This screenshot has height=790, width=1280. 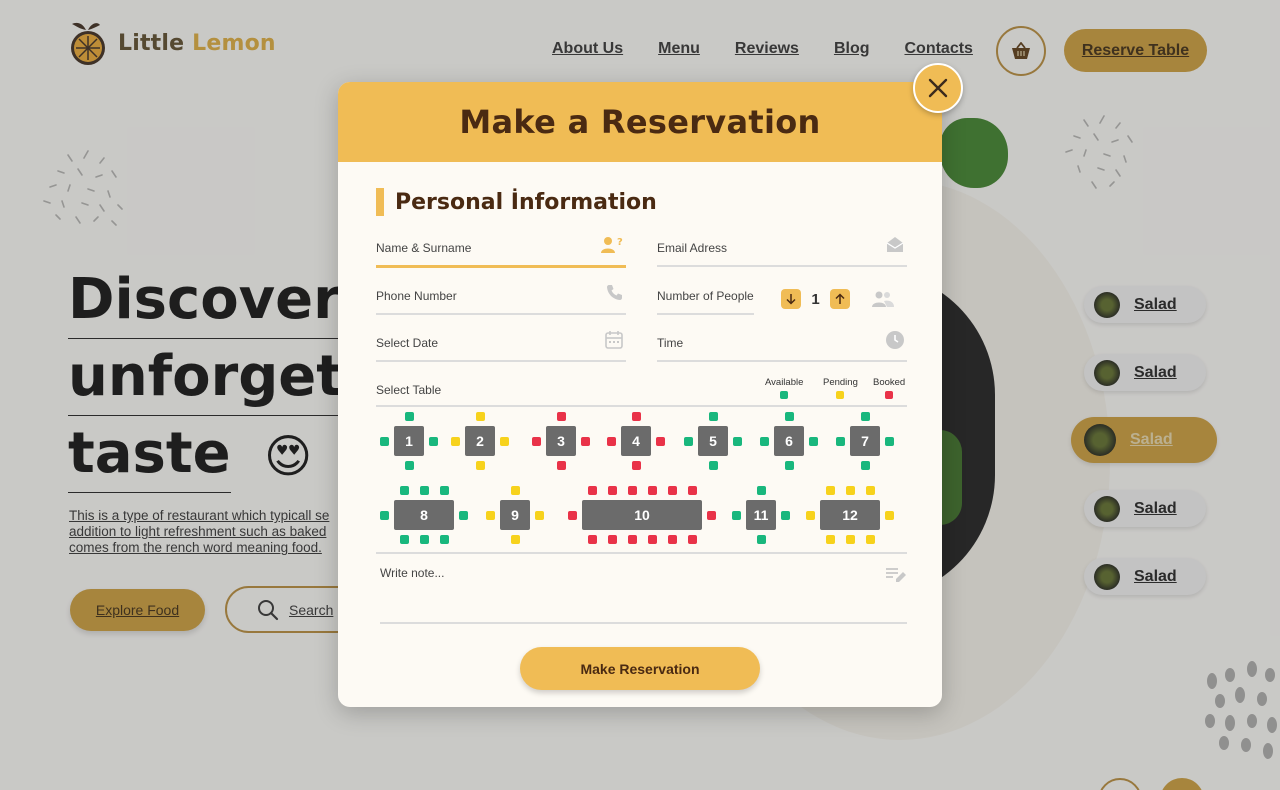 What do you see at coordinates (865, 441) in the screenshot?
I see `table-7: 7` at bounding box center [865, 441].